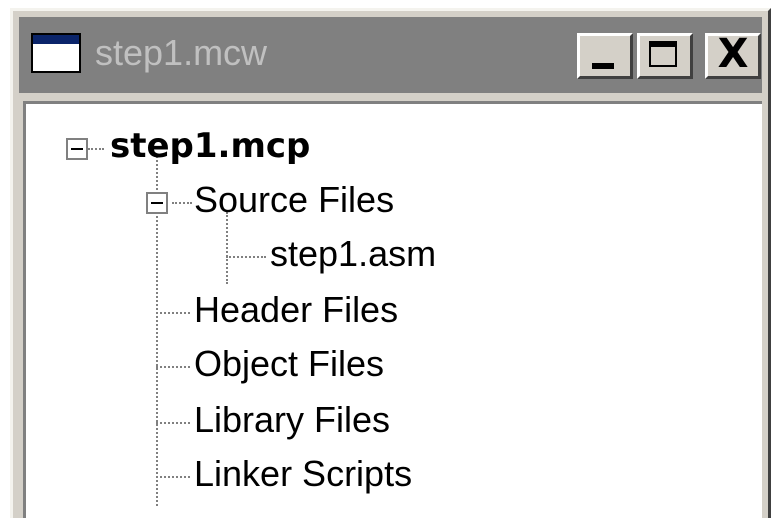 The image size is (771, 518). I want to click on close-button: X, so click(733, 55).